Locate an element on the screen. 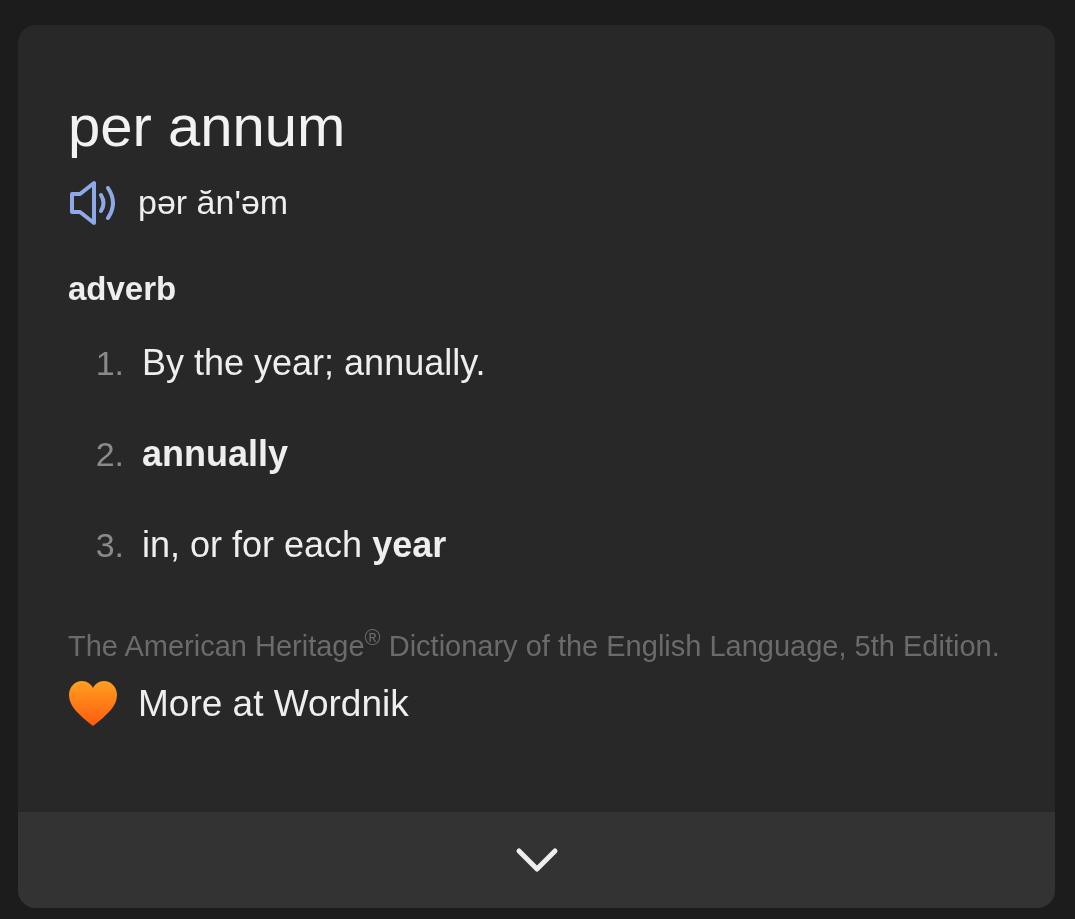  chevron-down-icon is located at coordinates (536, 860).